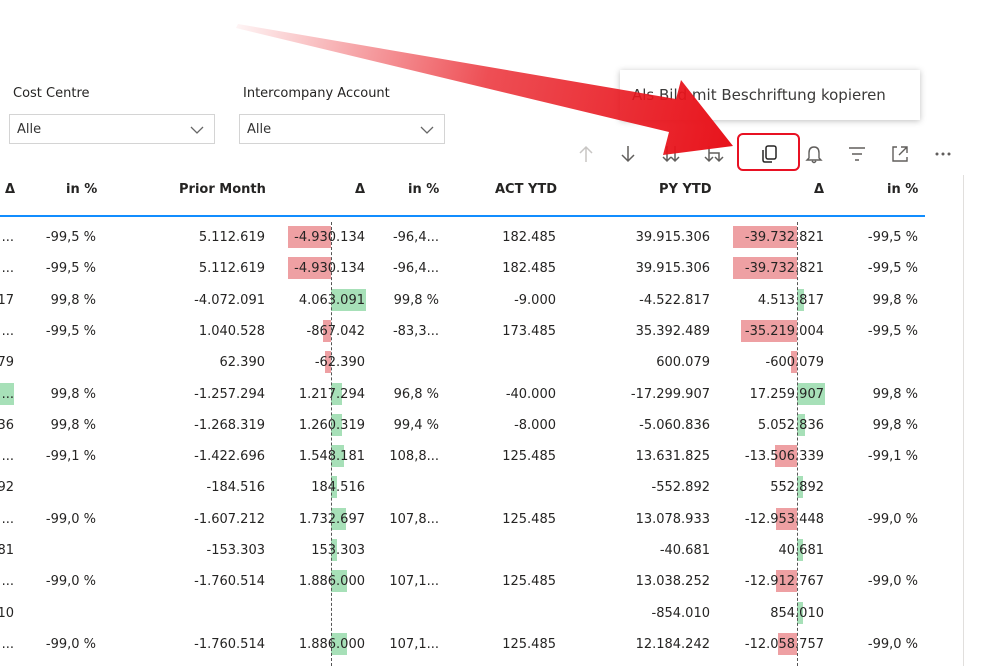 Image resolution: width=998 pixels, height=666 pixels. I want to click on prior-month-delta-cell: 1.886.000, so click(331, 582).